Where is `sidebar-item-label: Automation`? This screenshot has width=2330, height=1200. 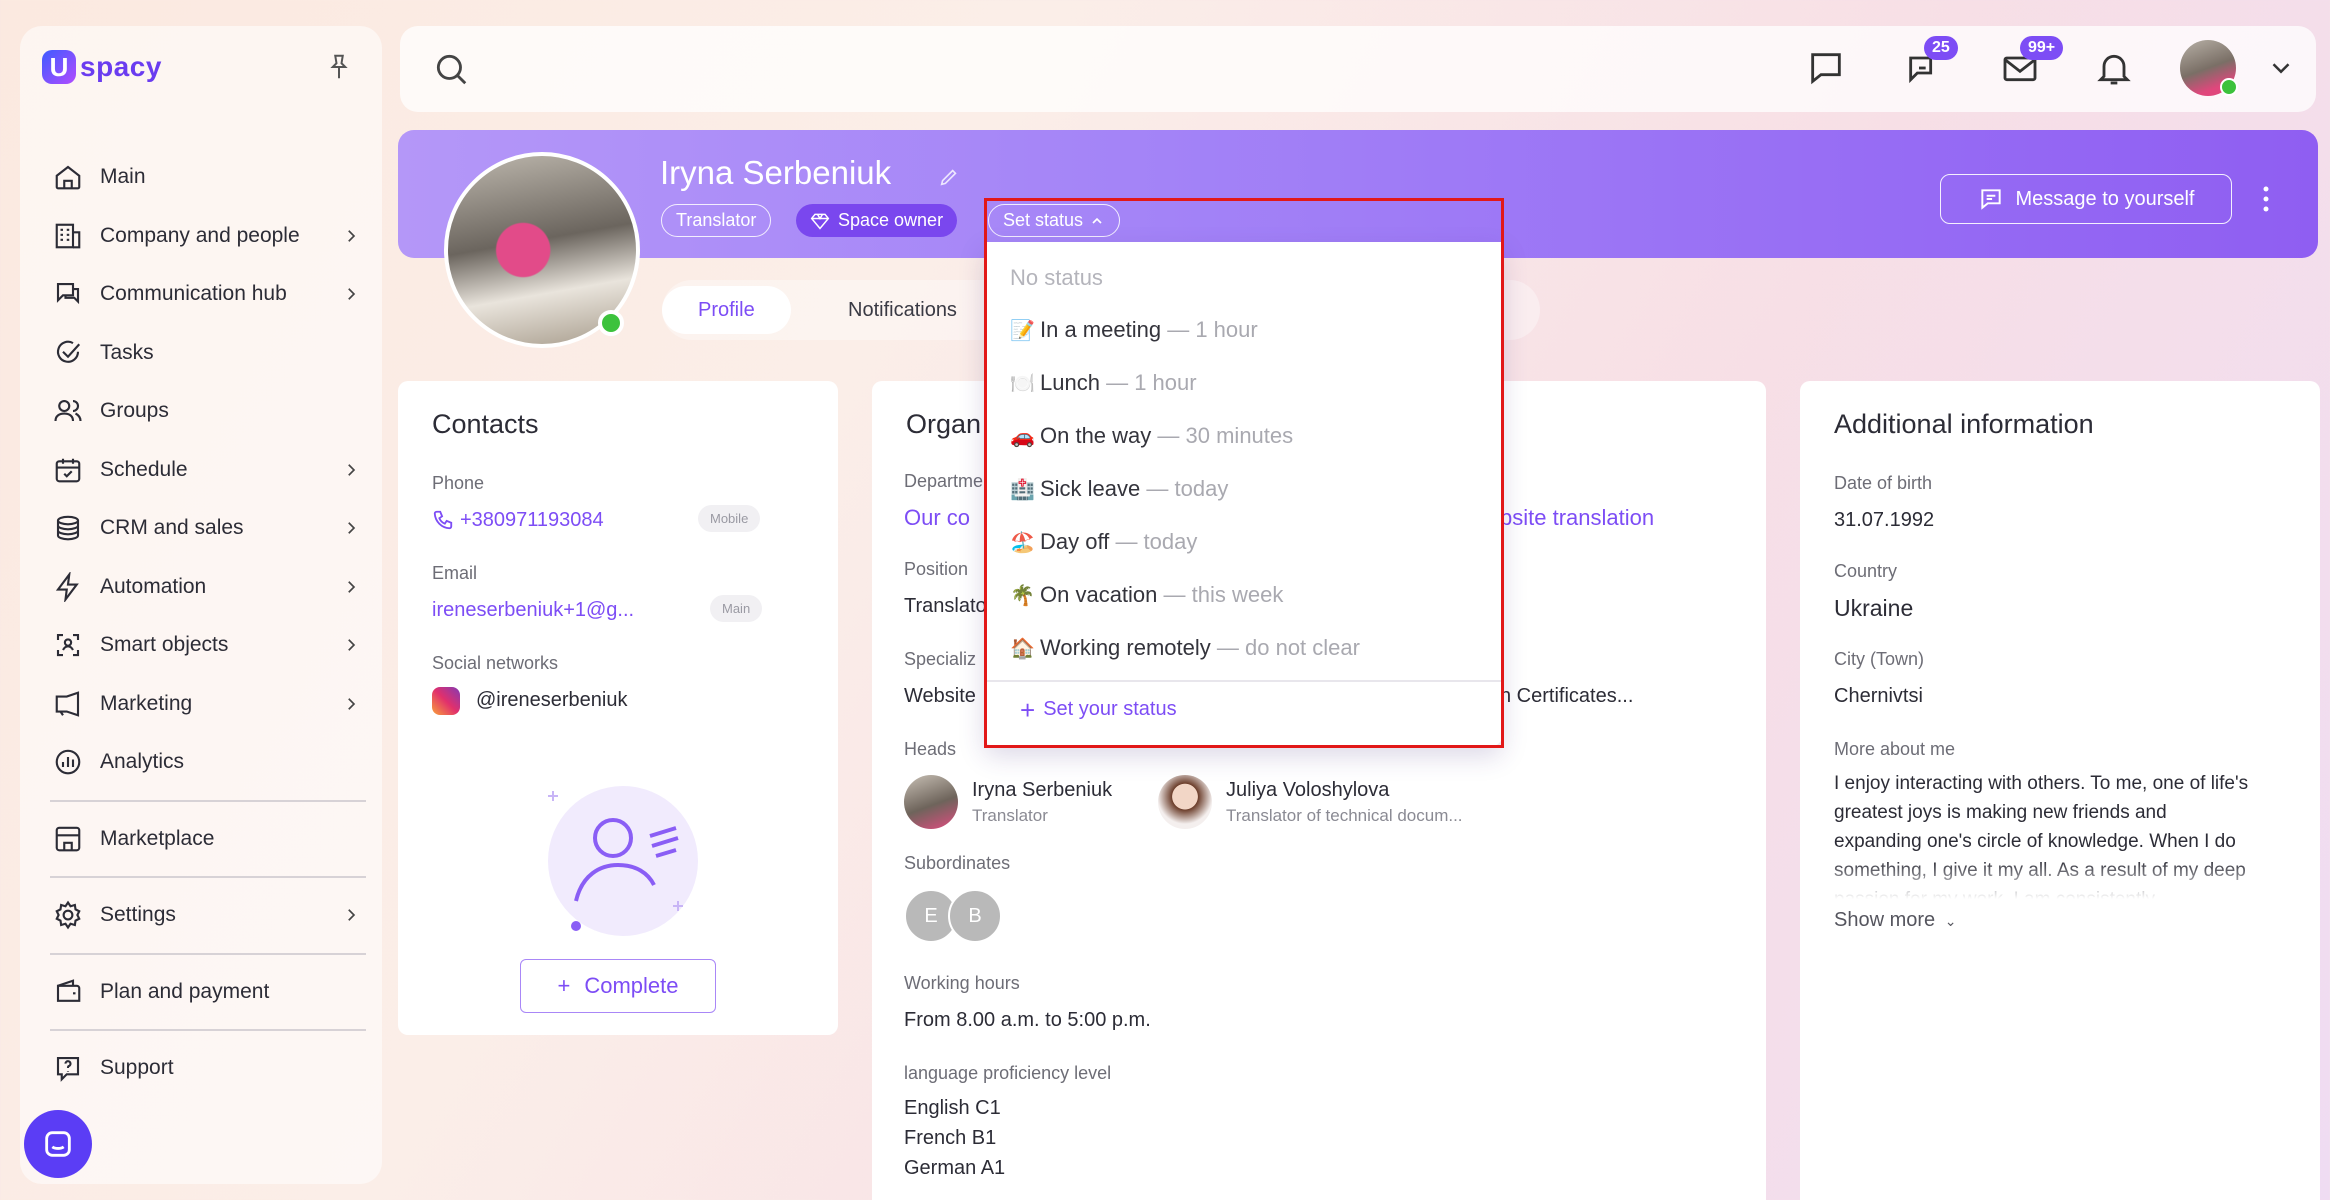
sidebar-item-label: Automation is located at coordinates (153, 586).